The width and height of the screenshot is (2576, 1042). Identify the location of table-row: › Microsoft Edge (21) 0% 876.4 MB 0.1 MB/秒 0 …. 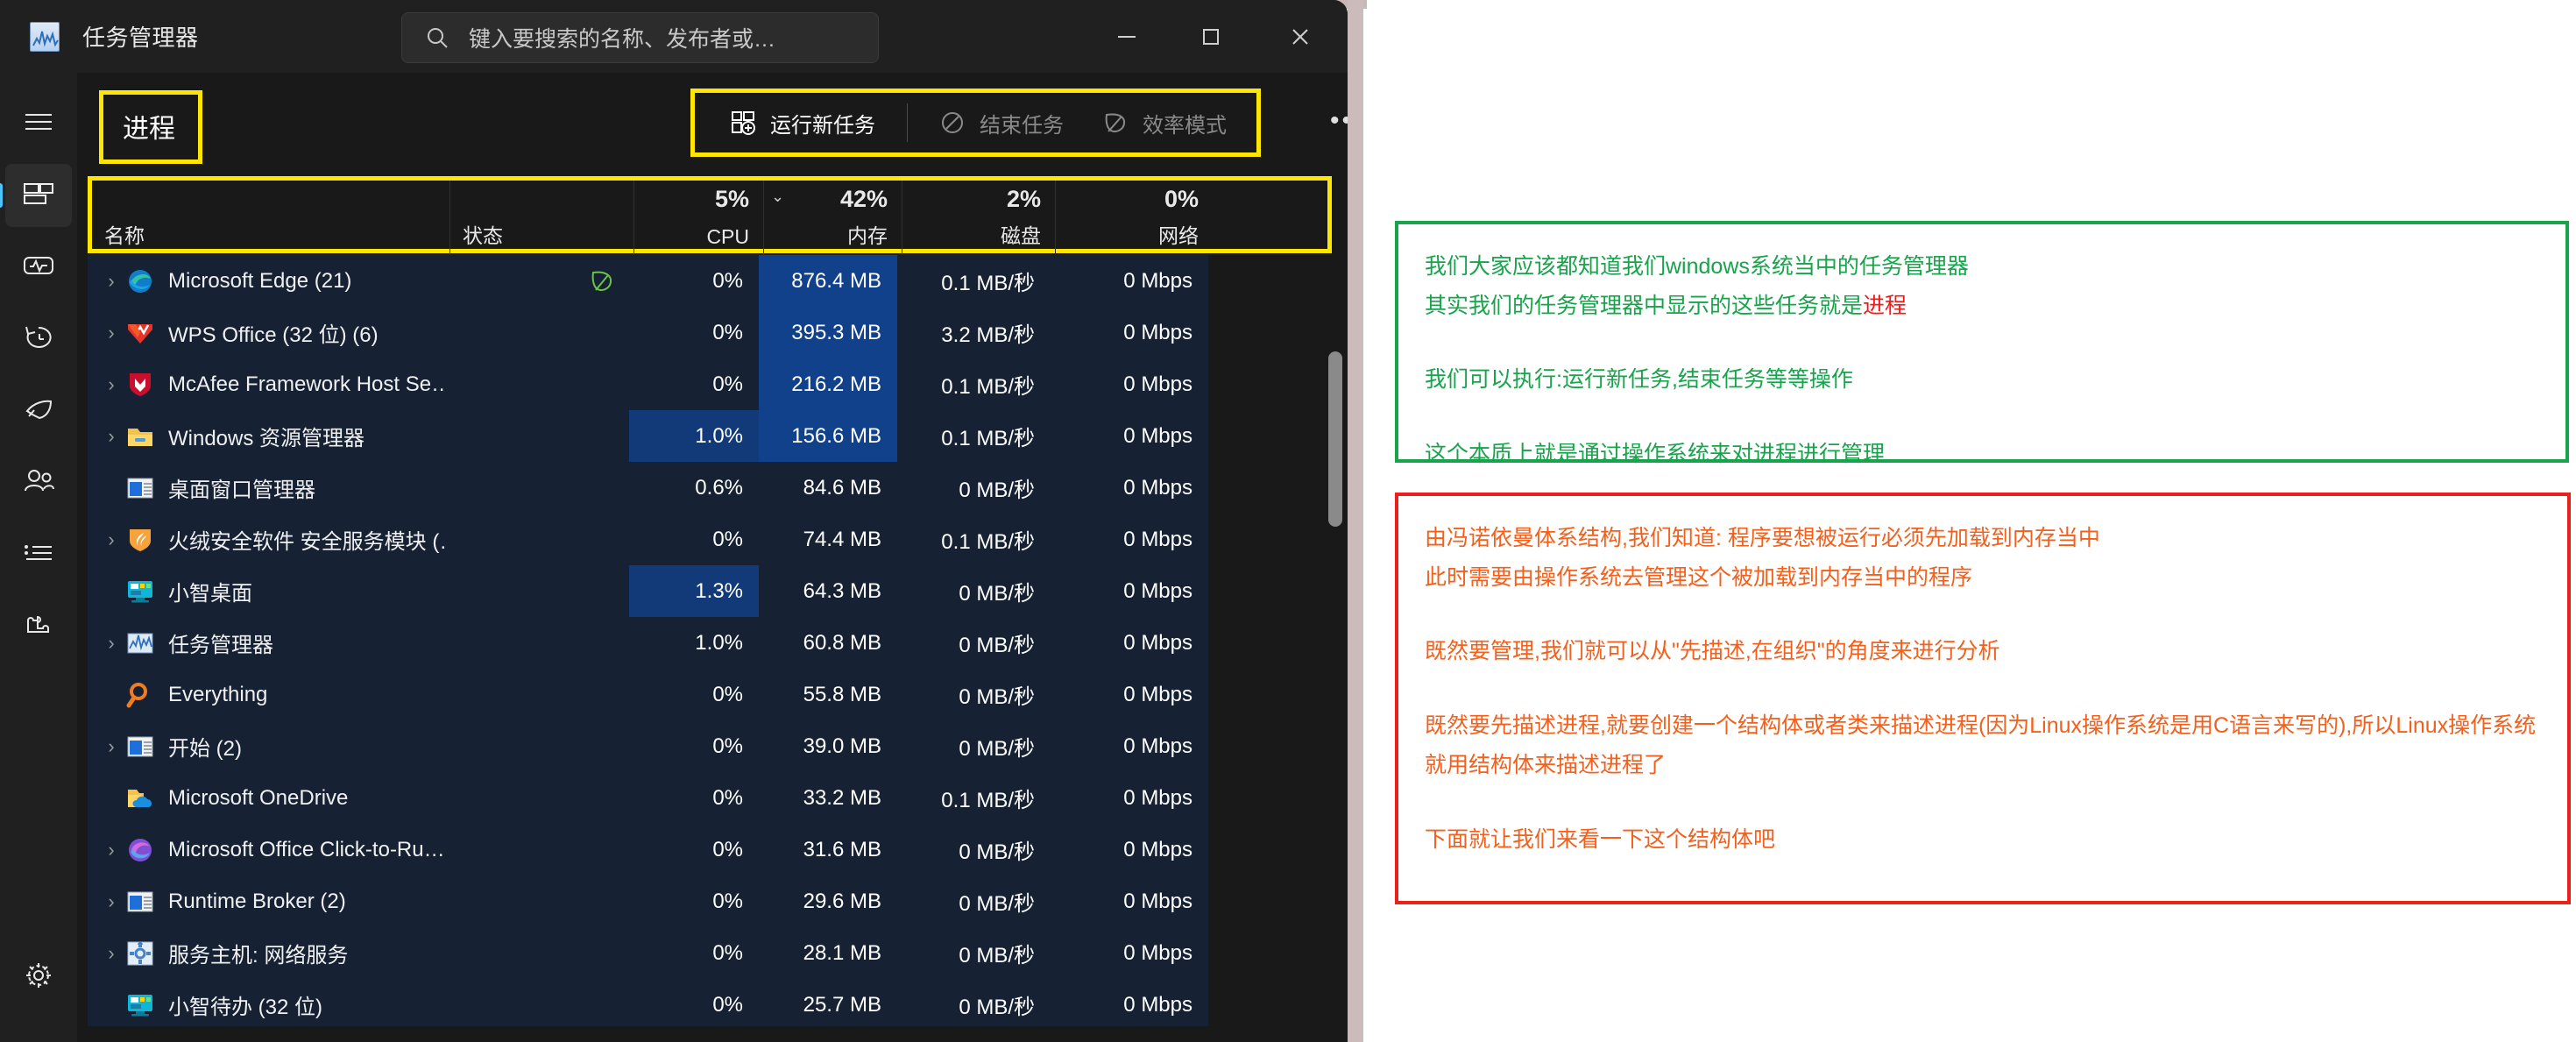
(710, 281).